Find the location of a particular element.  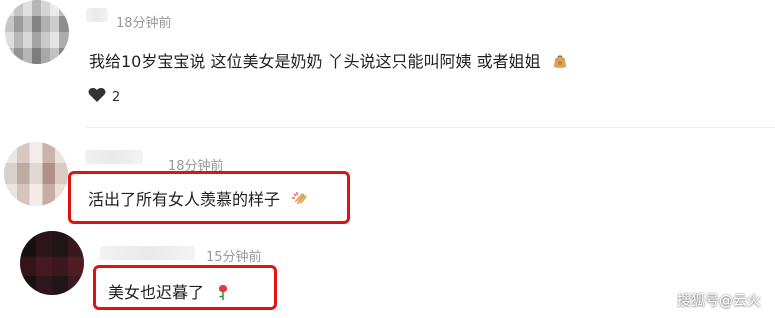

timestamp: 18分钟前 is located at coordinates (144, 23).